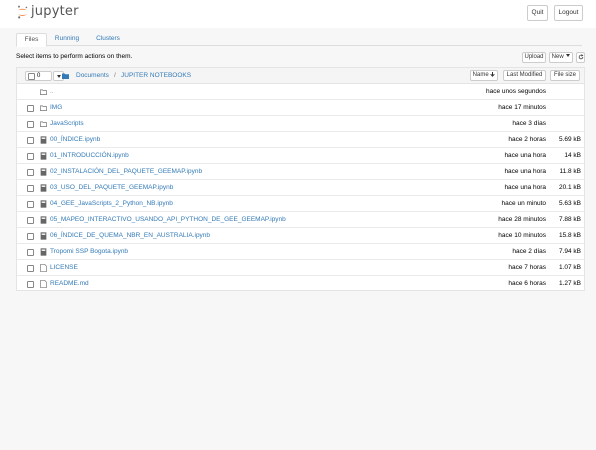 The image size is (596, 450). What do you see at coordinates (55, 11) in the screenshot?
I see `logo-text: jupyter` at bounding box center [55, 11].